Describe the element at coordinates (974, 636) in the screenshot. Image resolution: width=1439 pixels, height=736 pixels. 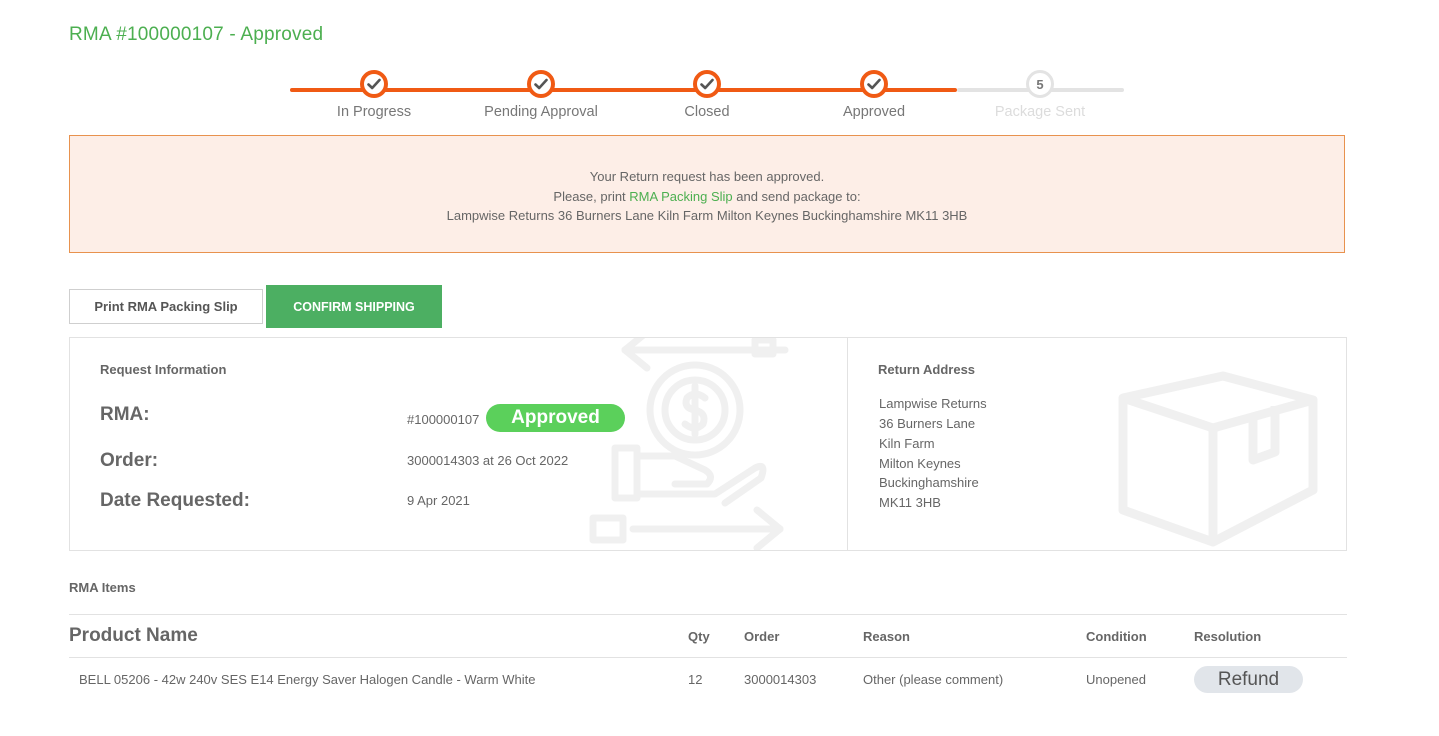
I see `column-header-reason: Reason` at that location.